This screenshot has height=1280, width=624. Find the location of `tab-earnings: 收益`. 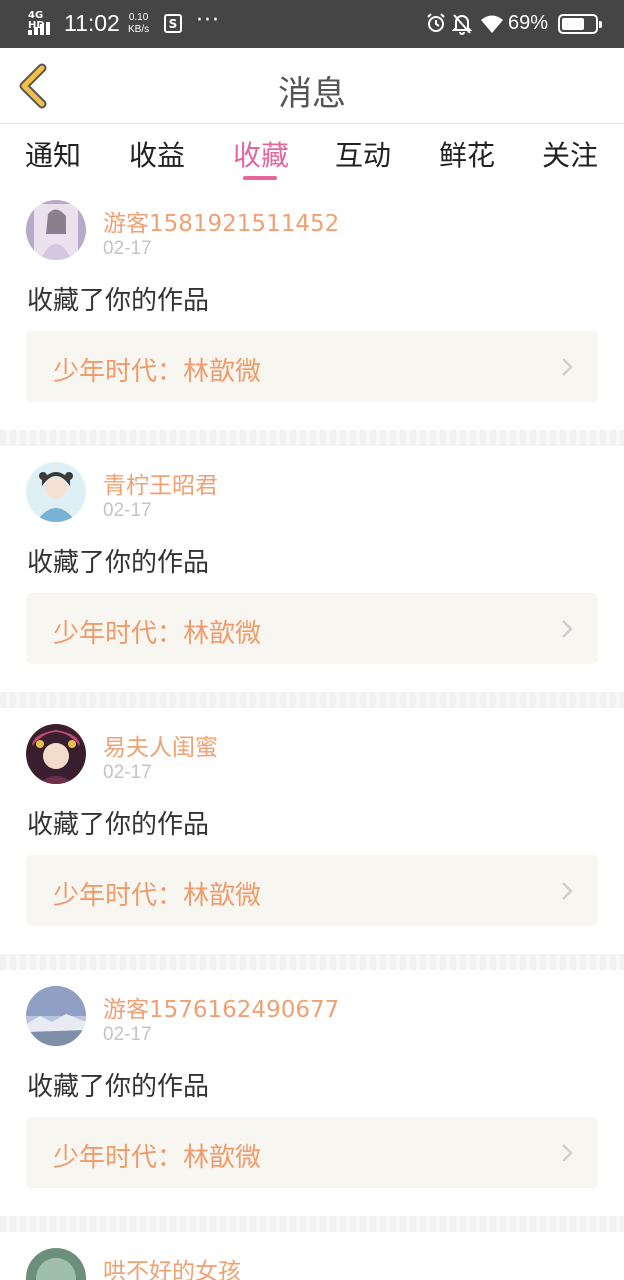

tab-earnings: 收益 is located at coordinates (157, 154).